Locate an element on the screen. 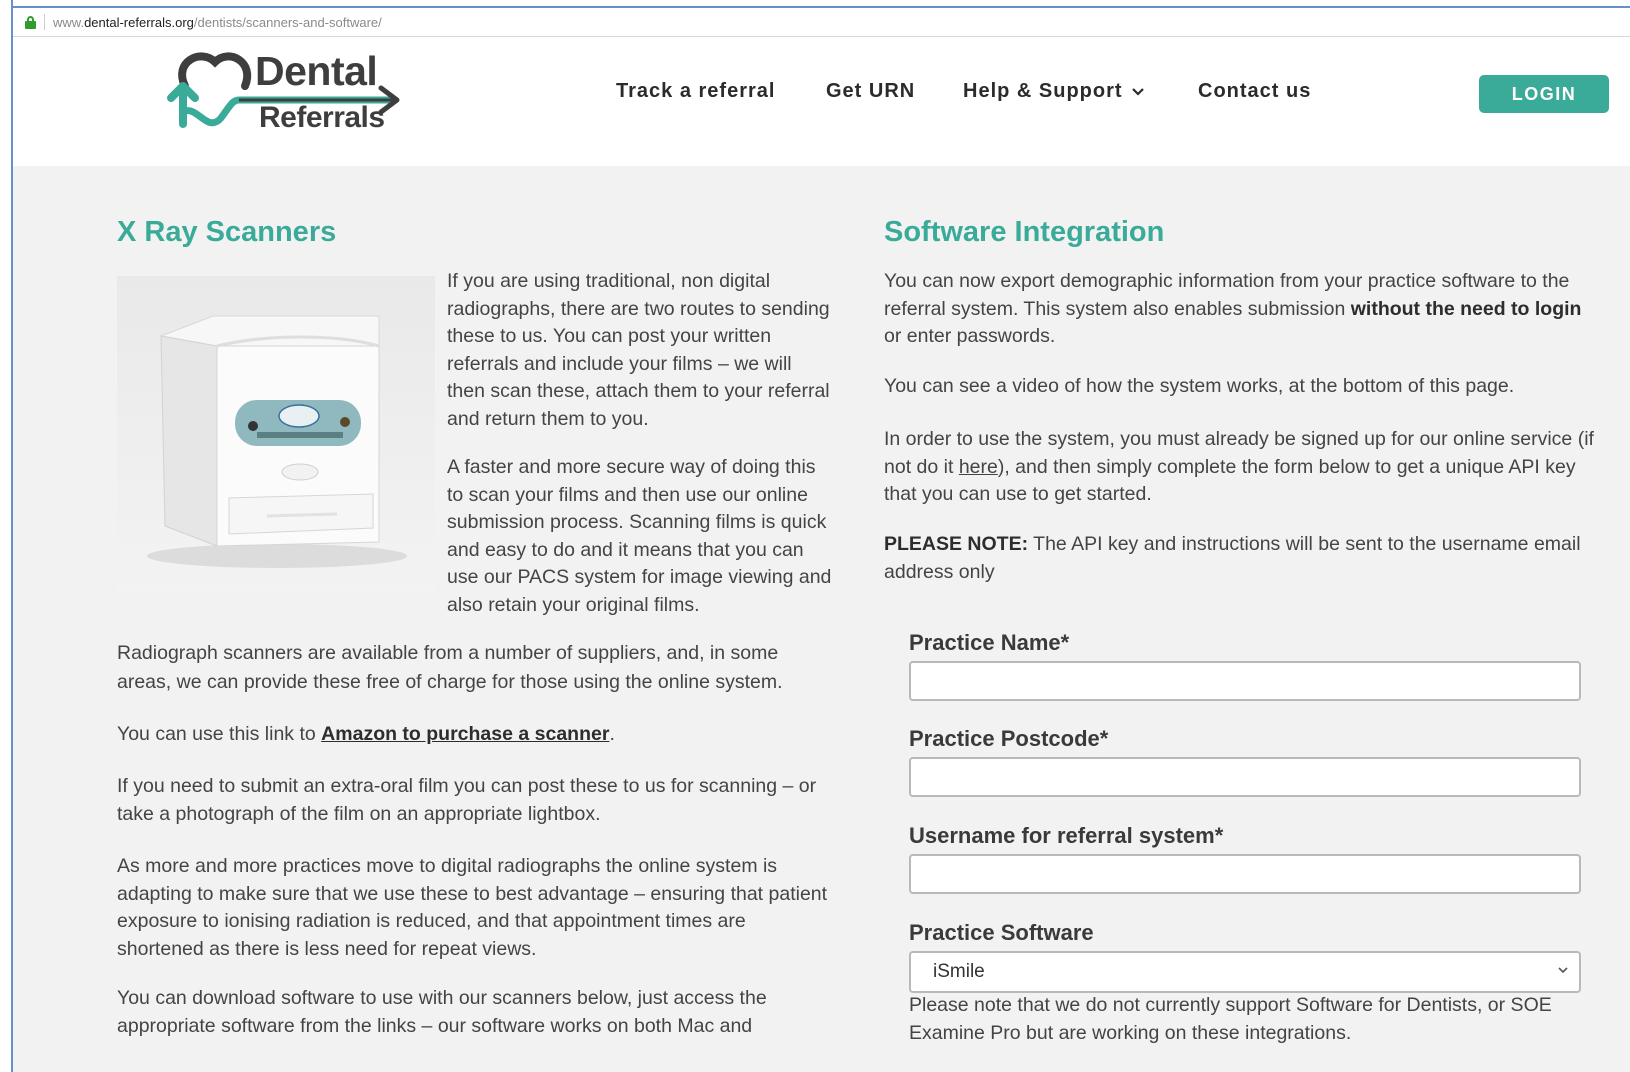 The image size is (1630, 1072). username-label: Username for referral system* is located at coordinates (1066, 835).